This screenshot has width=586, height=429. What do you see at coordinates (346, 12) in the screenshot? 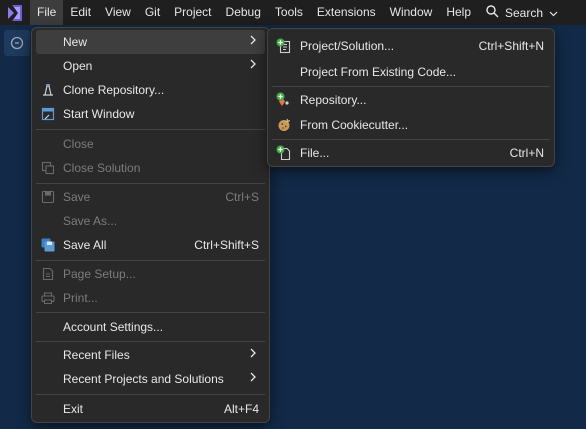
I see `menu-extensions: Extensions` at bounding box center [346, 12].